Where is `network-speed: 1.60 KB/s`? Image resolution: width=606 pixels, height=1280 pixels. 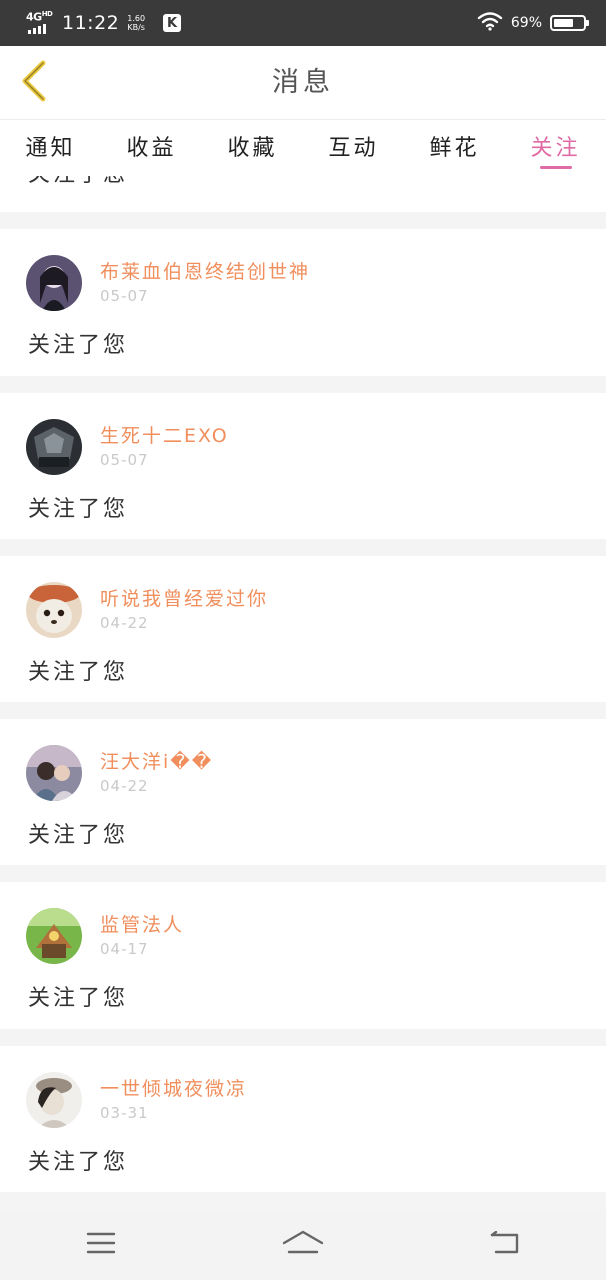 network-speed: 1.60 KB/s is located at coordinates (136, 23).